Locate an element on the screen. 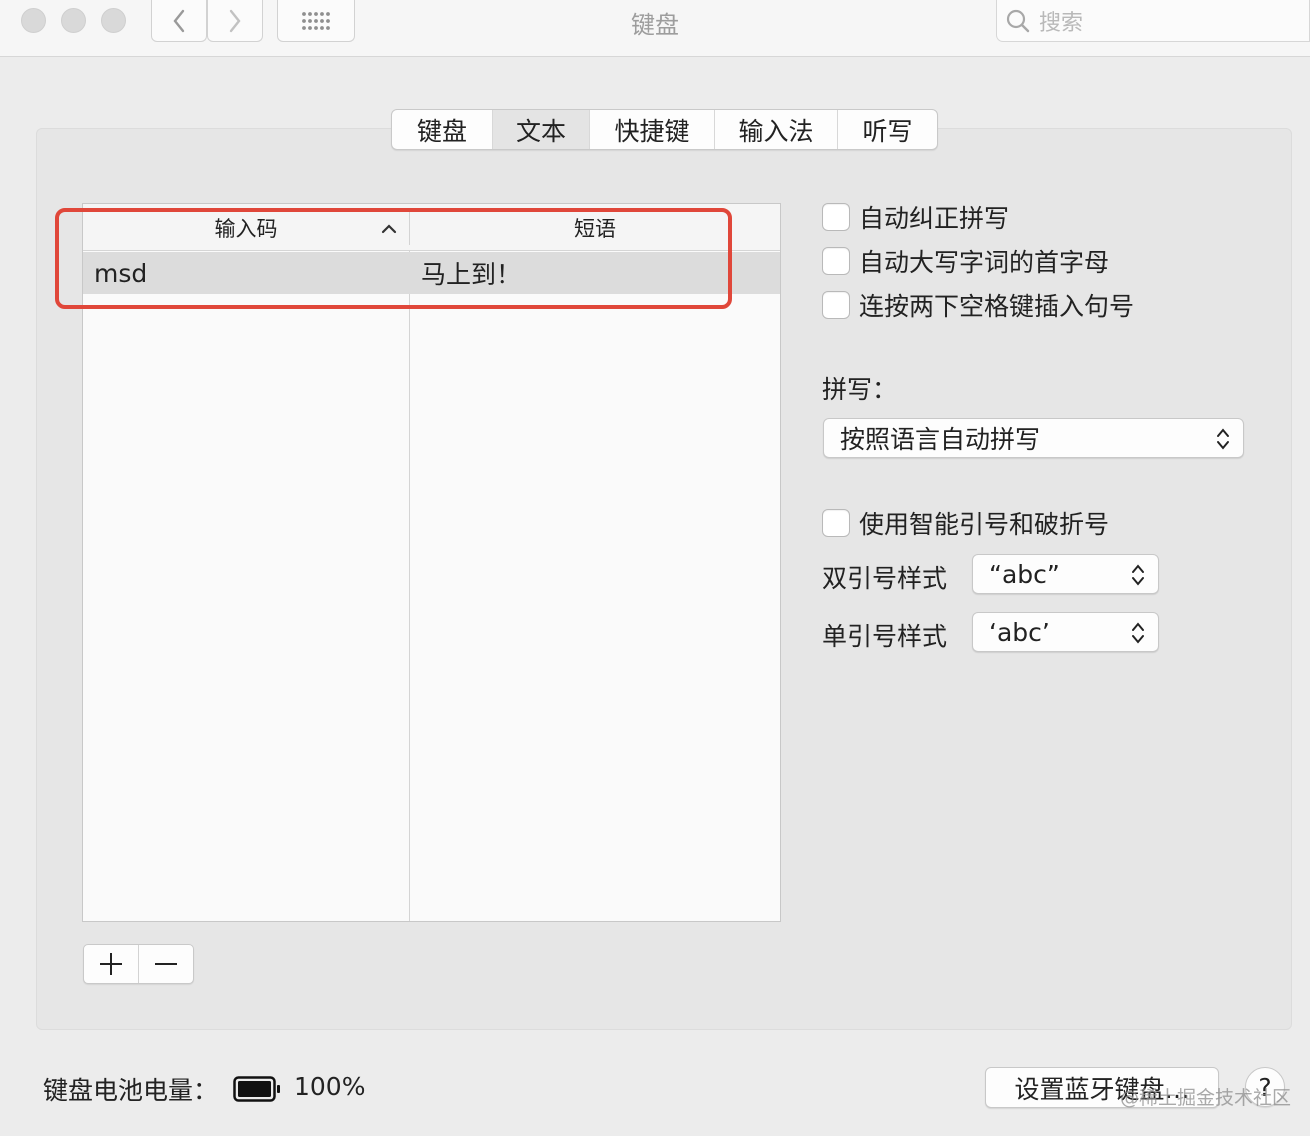  double-quote-style-value: “abc” is located at coordinates (1024, 574).